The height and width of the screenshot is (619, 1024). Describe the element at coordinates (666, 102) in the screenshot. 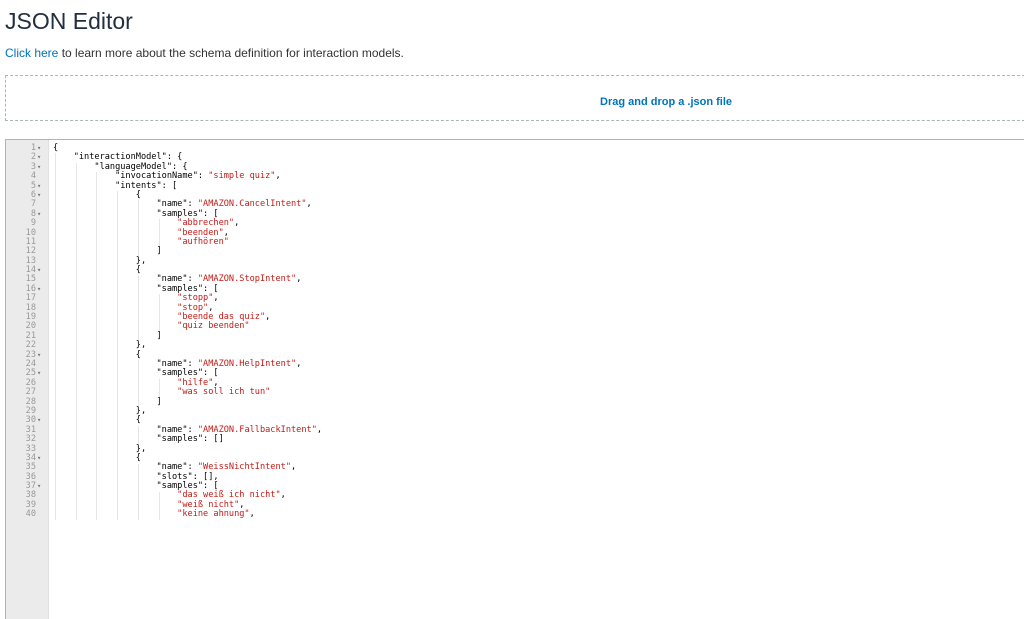

I see `dropzone-label: Drag and drop a .json file` at that location.